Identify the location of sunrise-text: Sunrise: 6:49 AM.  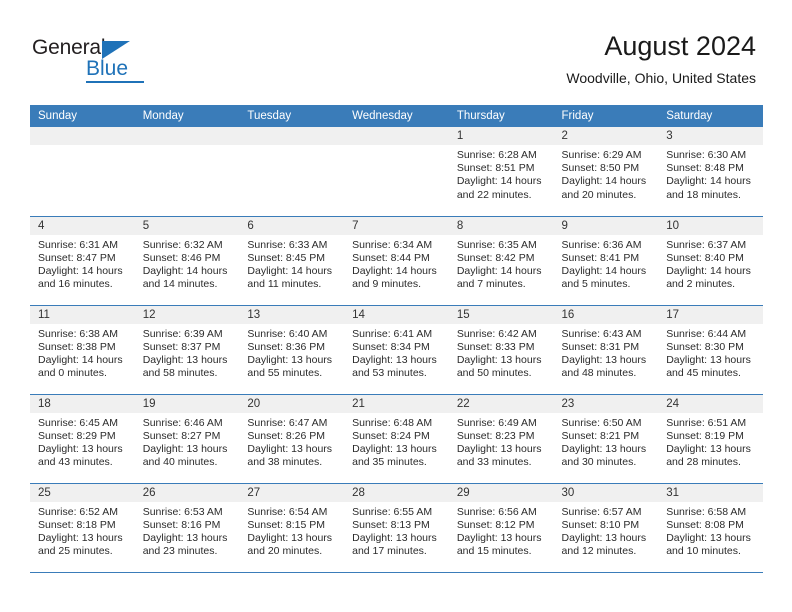
(496, 422).